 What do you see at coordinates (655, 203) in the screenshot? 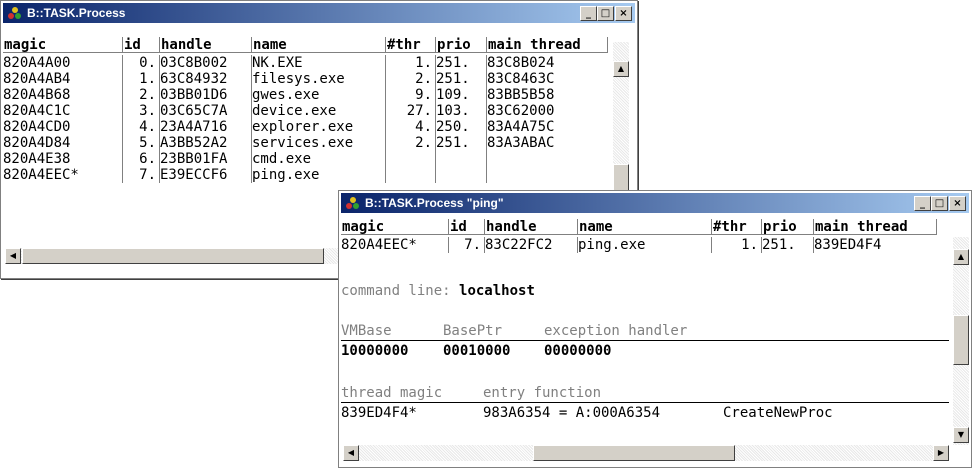
I see `title-bar: B::TASK.Process "ping" _ □ ×` at bounding box center [655, 203].